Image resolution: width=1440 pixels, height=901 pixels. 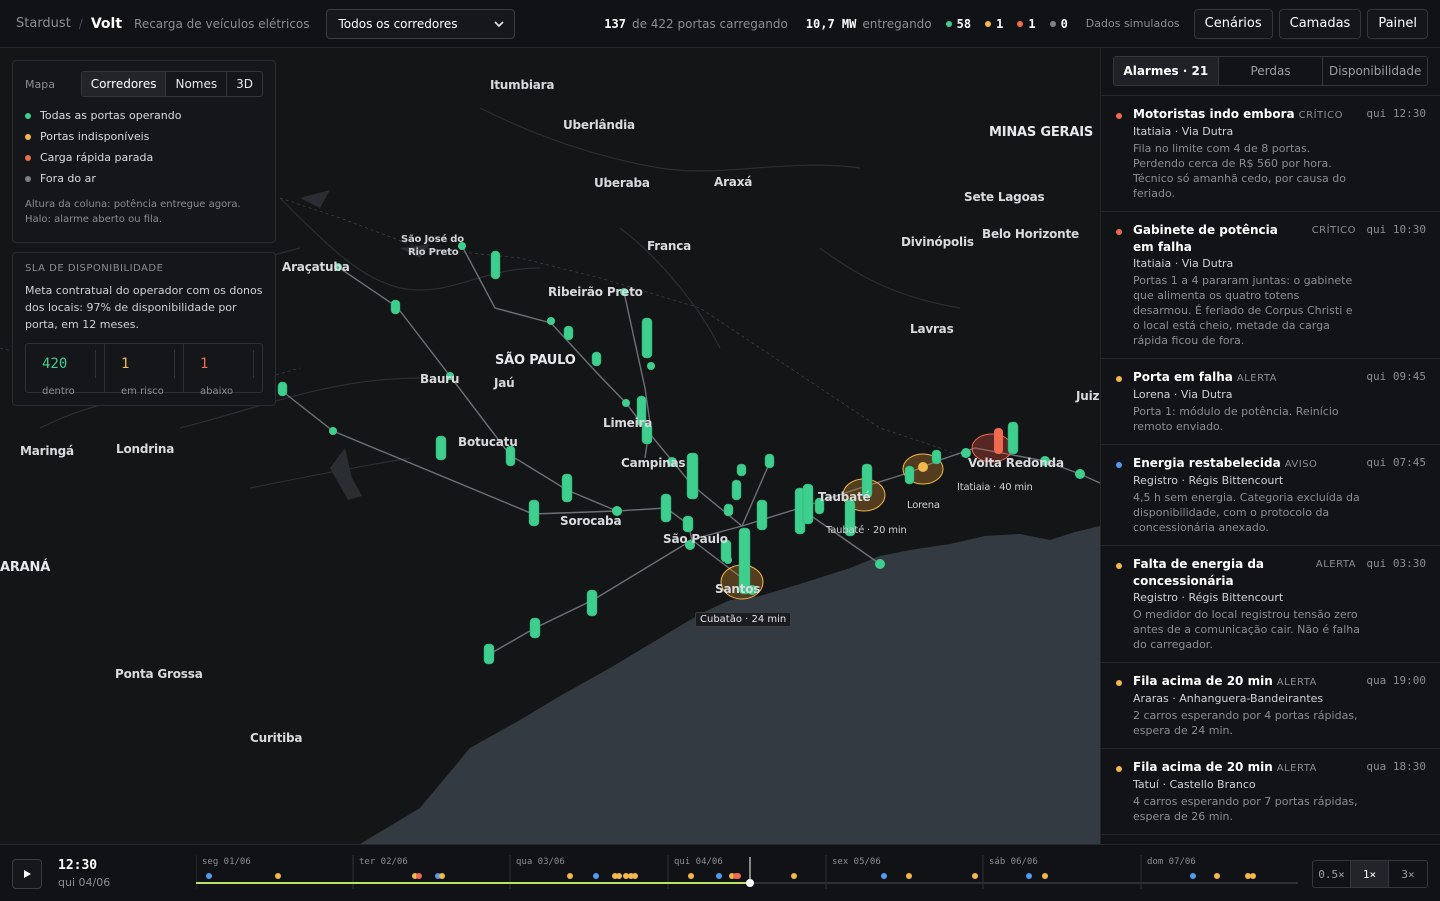 What do you see at coordinates (1320, 23) in the screenshot?
I see `layers-button: Camadas` at bounding box center [1320, 23].